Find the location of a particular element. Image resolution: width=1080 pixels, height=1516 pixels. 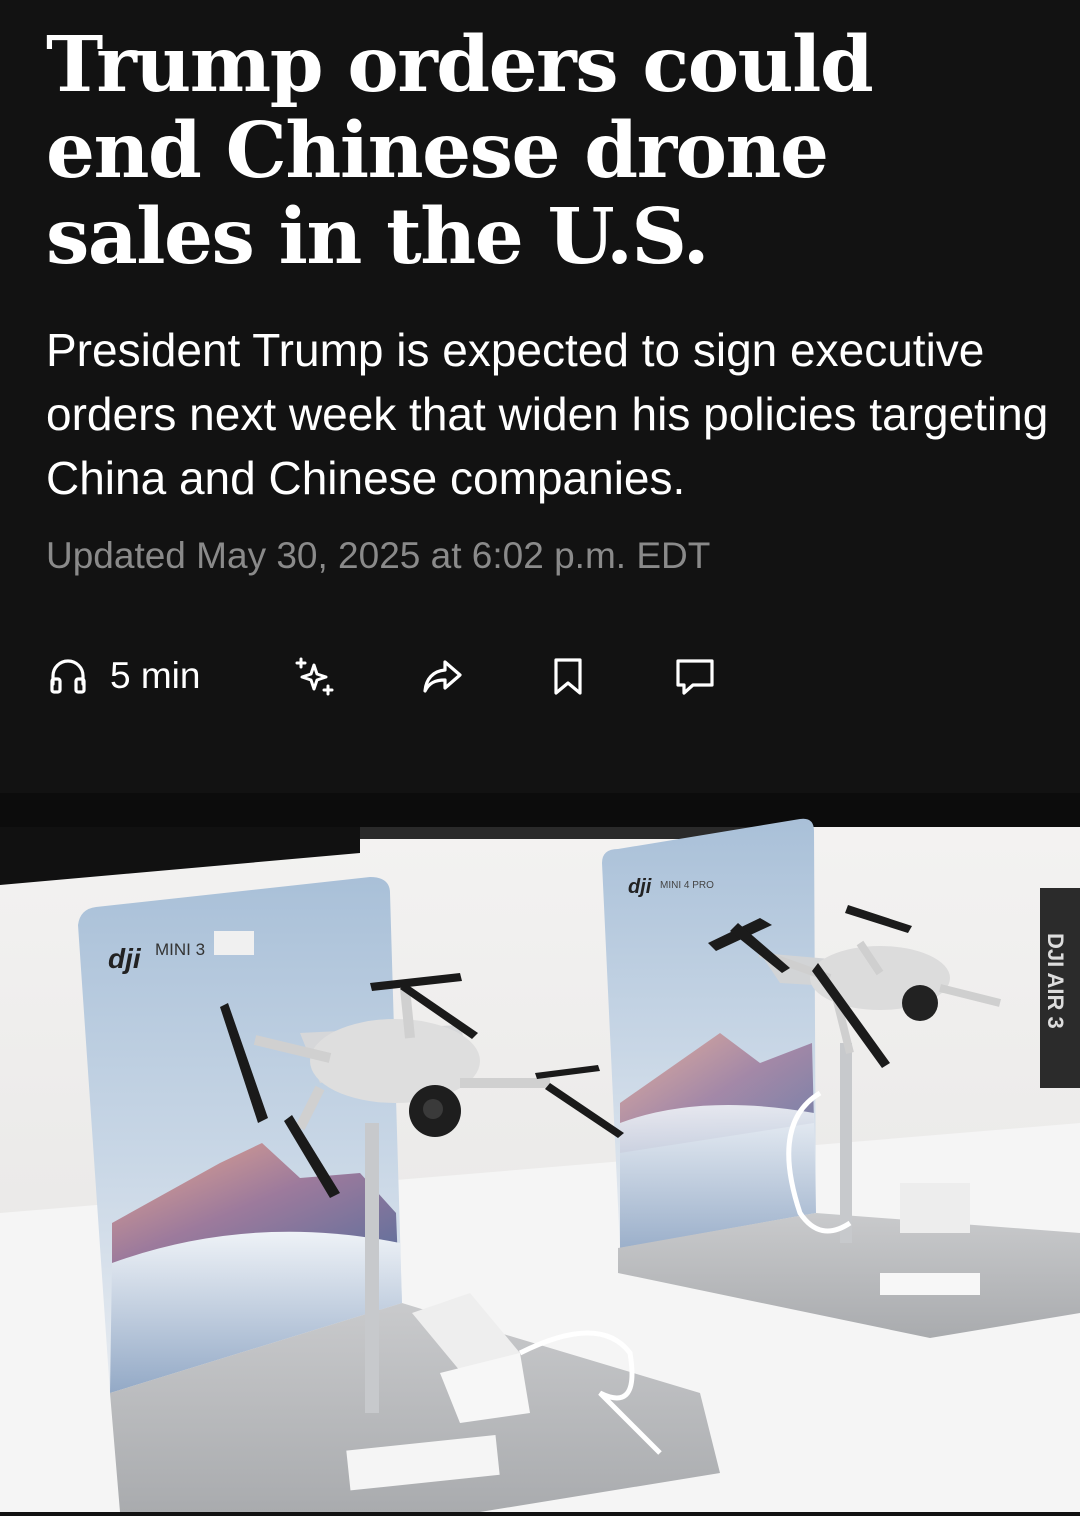

listen-button: 5 min is located at coordinates (123, 676).